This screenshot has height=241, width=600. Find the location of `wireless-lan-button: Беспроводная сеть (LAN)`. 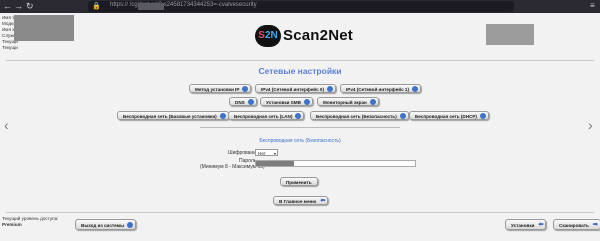

wireless-lan-button: Беспроводная сеть (LAN) is located at coordinates (266, 115).